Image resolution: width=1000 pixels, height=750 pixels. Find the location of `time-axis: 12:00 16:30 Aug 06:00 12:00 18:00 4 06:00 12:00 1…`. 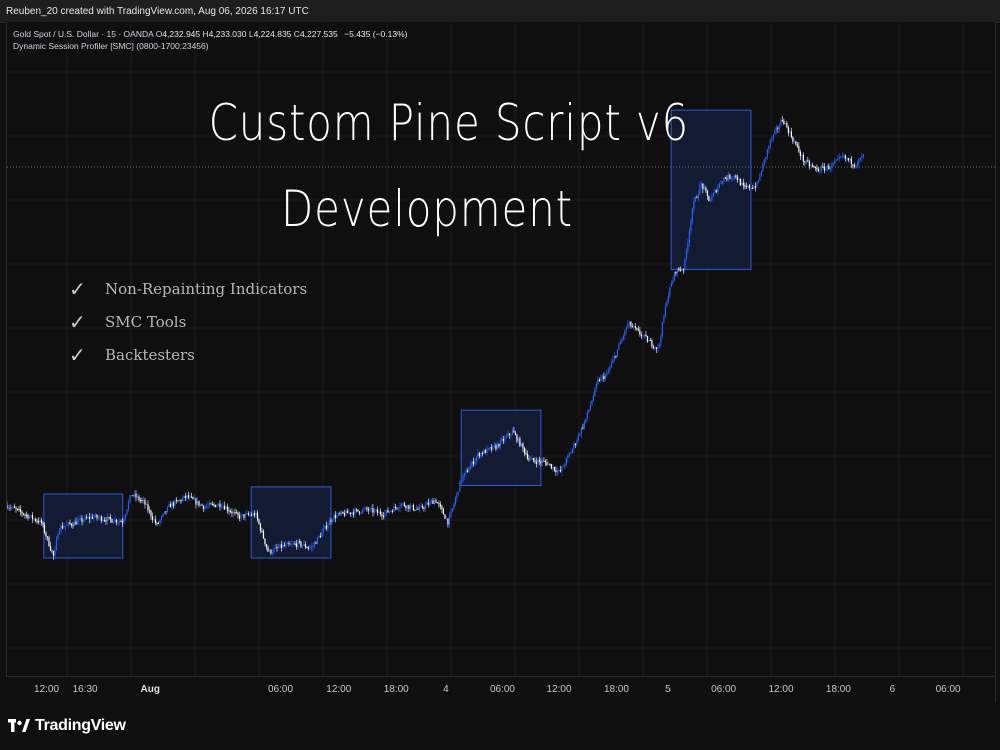

time-axis: 12:00 16:30 Aug 06:00 12:00 18:00 4 06:00 12:00 1… is located at coordinates (500, 689).